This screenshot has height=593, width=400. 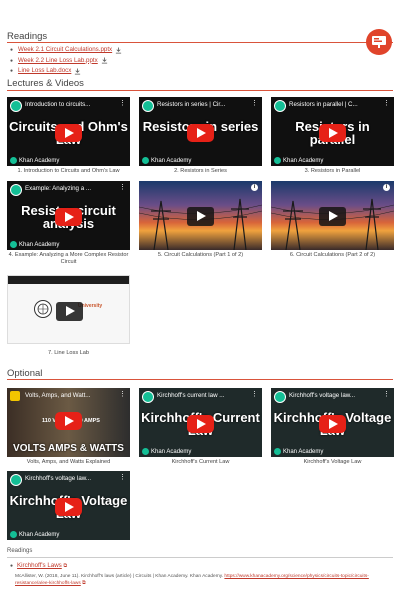 I want to click on reading-link-line-loss-docx: Line Loss Lab.docx, so click(x=44, y=71).